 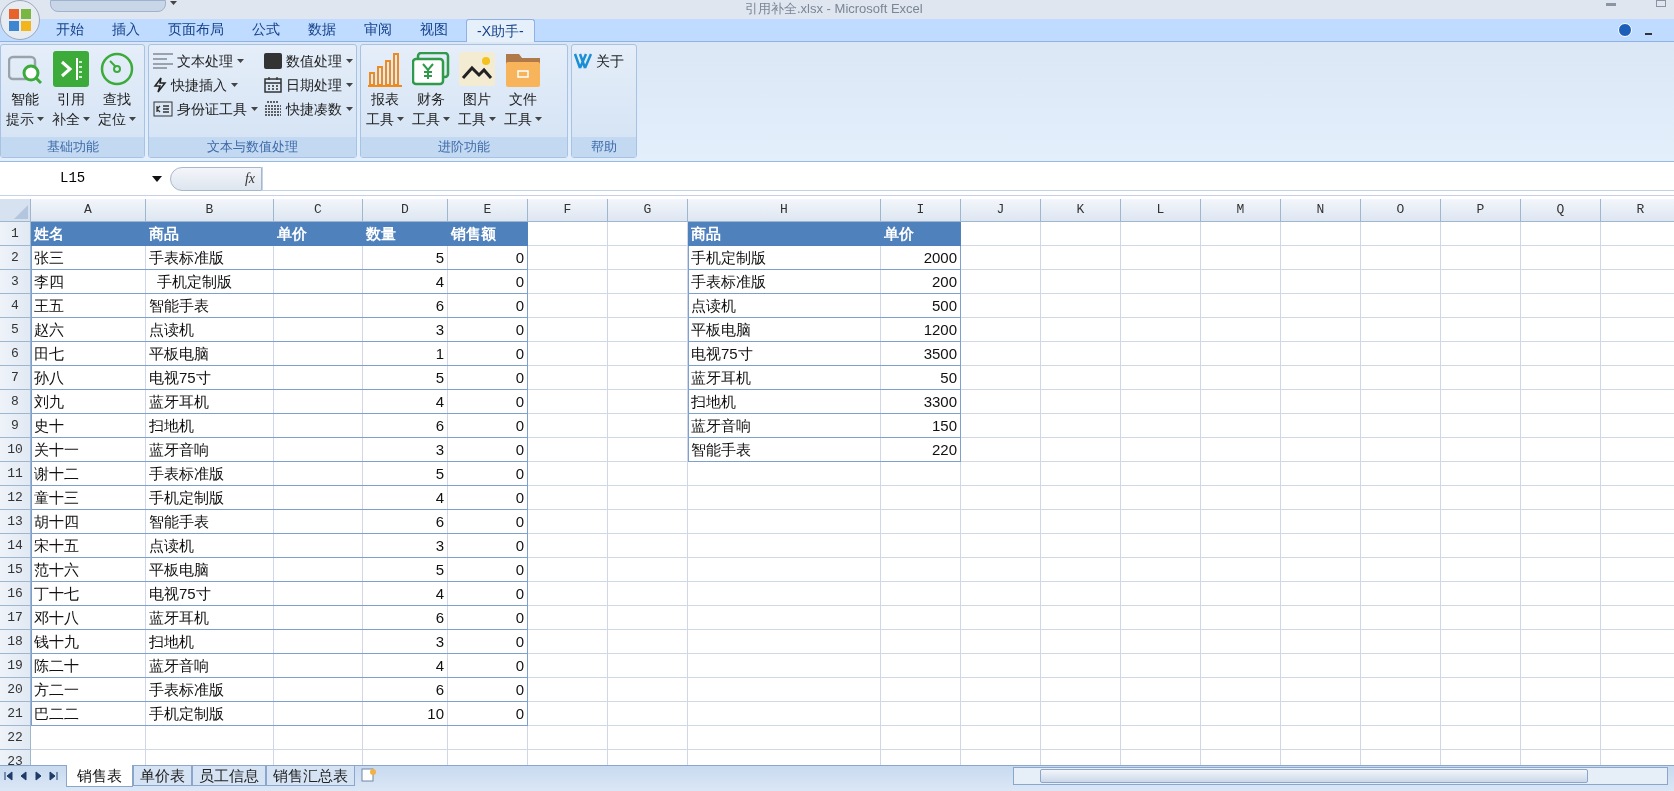 What do you see at coordinates (568, 210) in the screenshot?
I see `column-header: F` at bounding box center [568, 210].